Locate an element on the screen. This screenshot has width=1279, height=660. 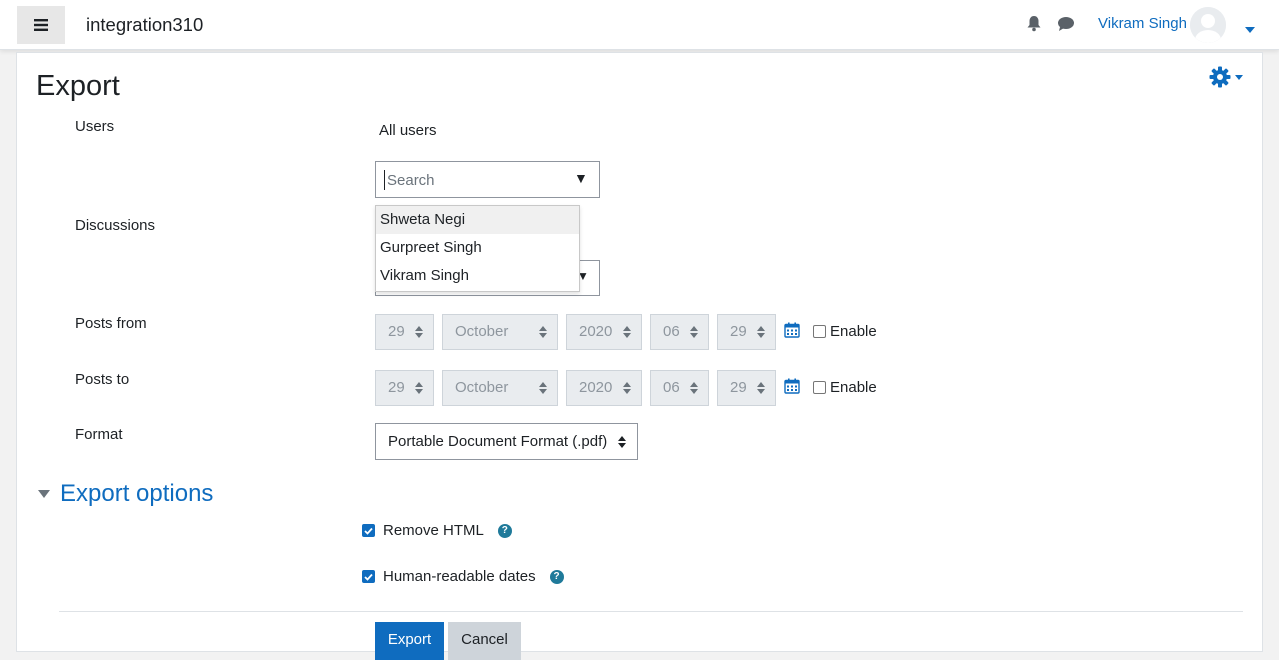
settings-menu-button is located at coordinates (1226, 77).